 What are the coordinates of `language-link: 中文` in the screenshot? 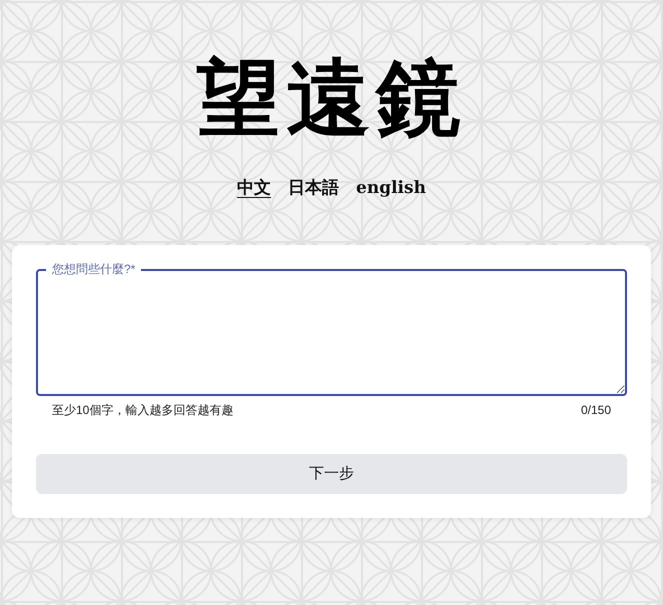 It's located at (254, 189).